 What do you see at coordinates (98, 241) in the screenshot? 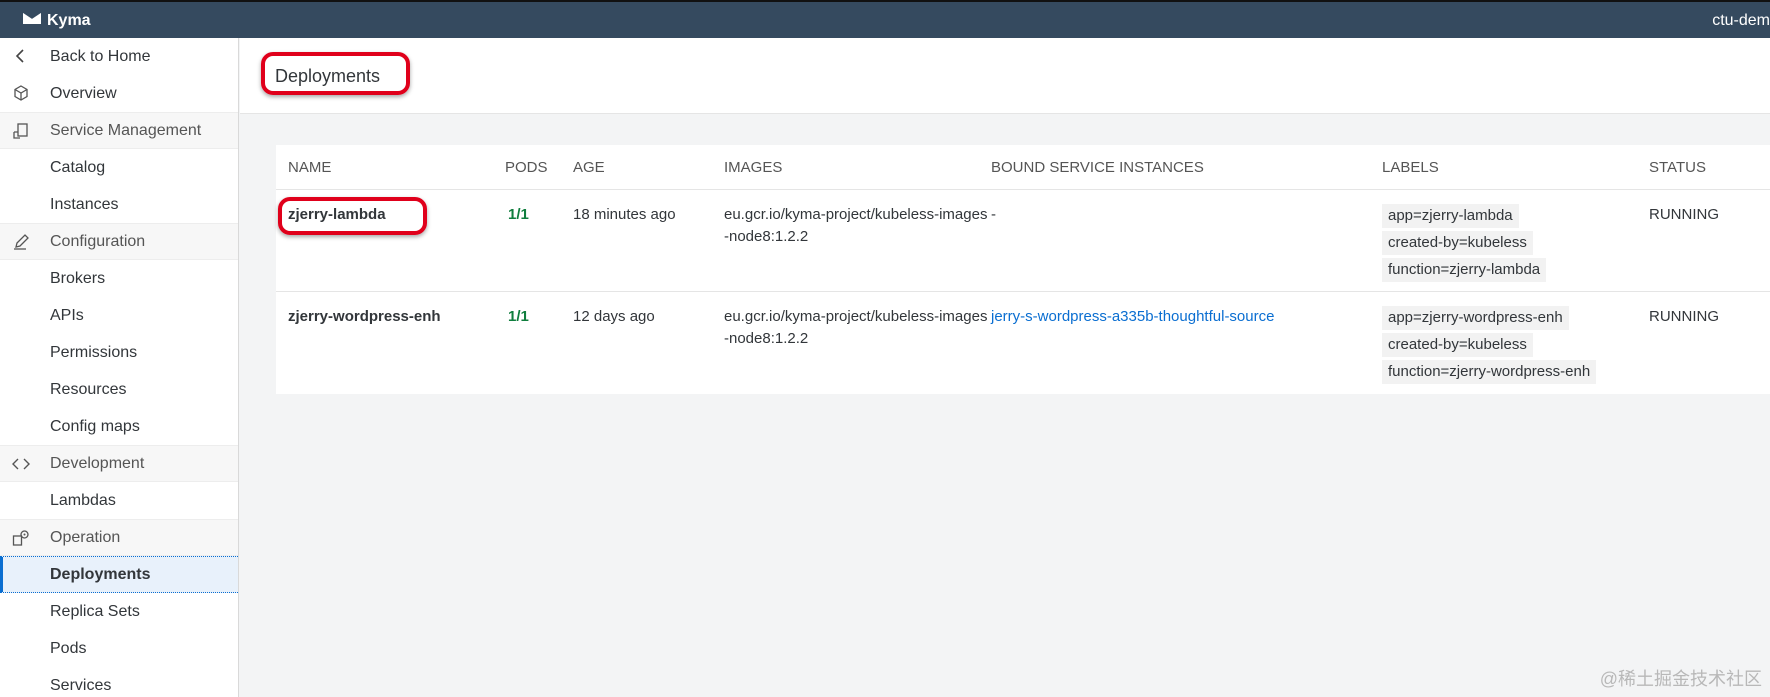
I see `nav-label: Configuration` at bounding box center [98, 241].